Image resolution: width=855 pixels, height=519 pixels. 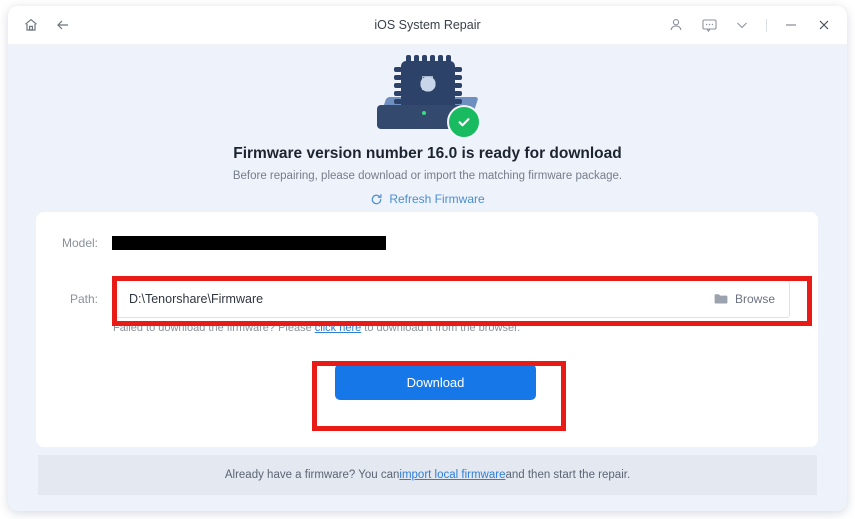 I want to click on refresh-firmware-button: Refresh Firmware, so click(x=427, y=199).